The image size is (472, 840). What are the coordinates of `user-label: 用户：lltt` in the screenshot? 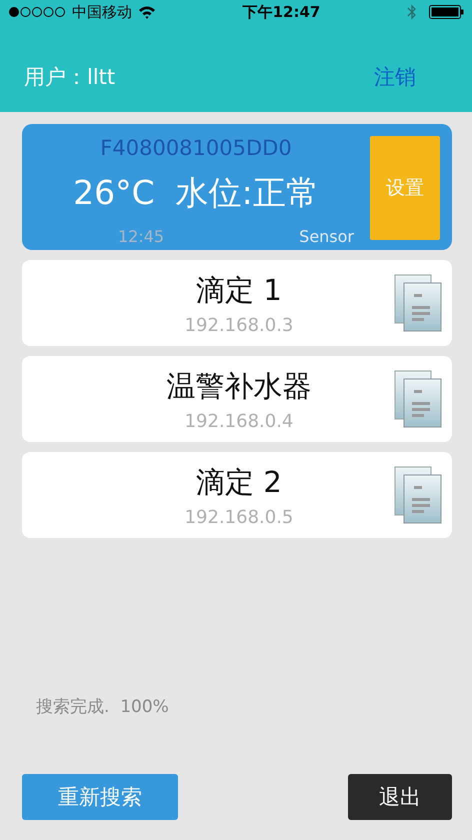 It's located at (70, 77).